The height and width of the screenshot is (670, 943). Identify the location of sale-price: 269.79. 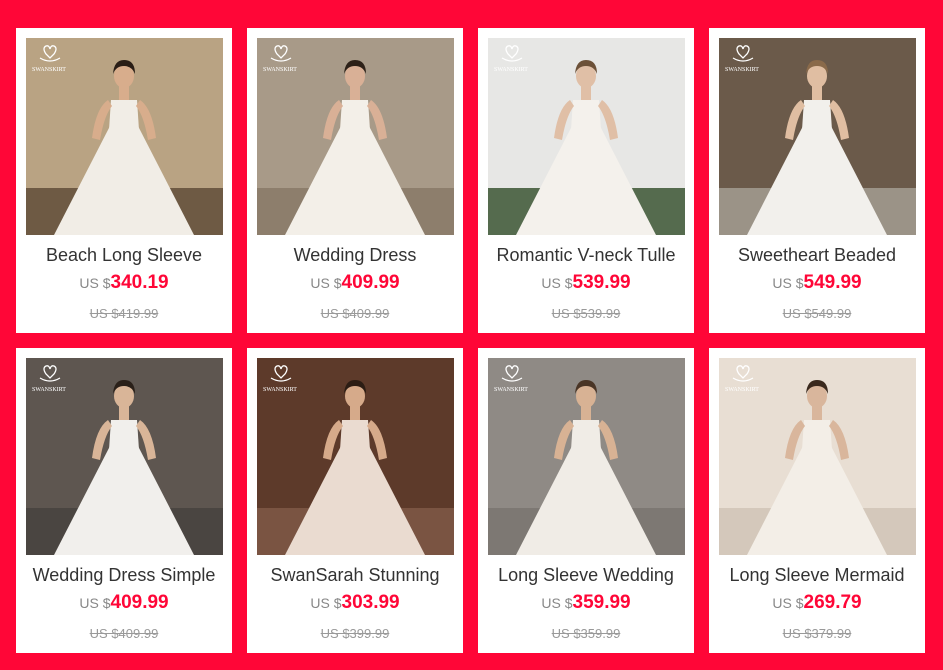
(832, 602).